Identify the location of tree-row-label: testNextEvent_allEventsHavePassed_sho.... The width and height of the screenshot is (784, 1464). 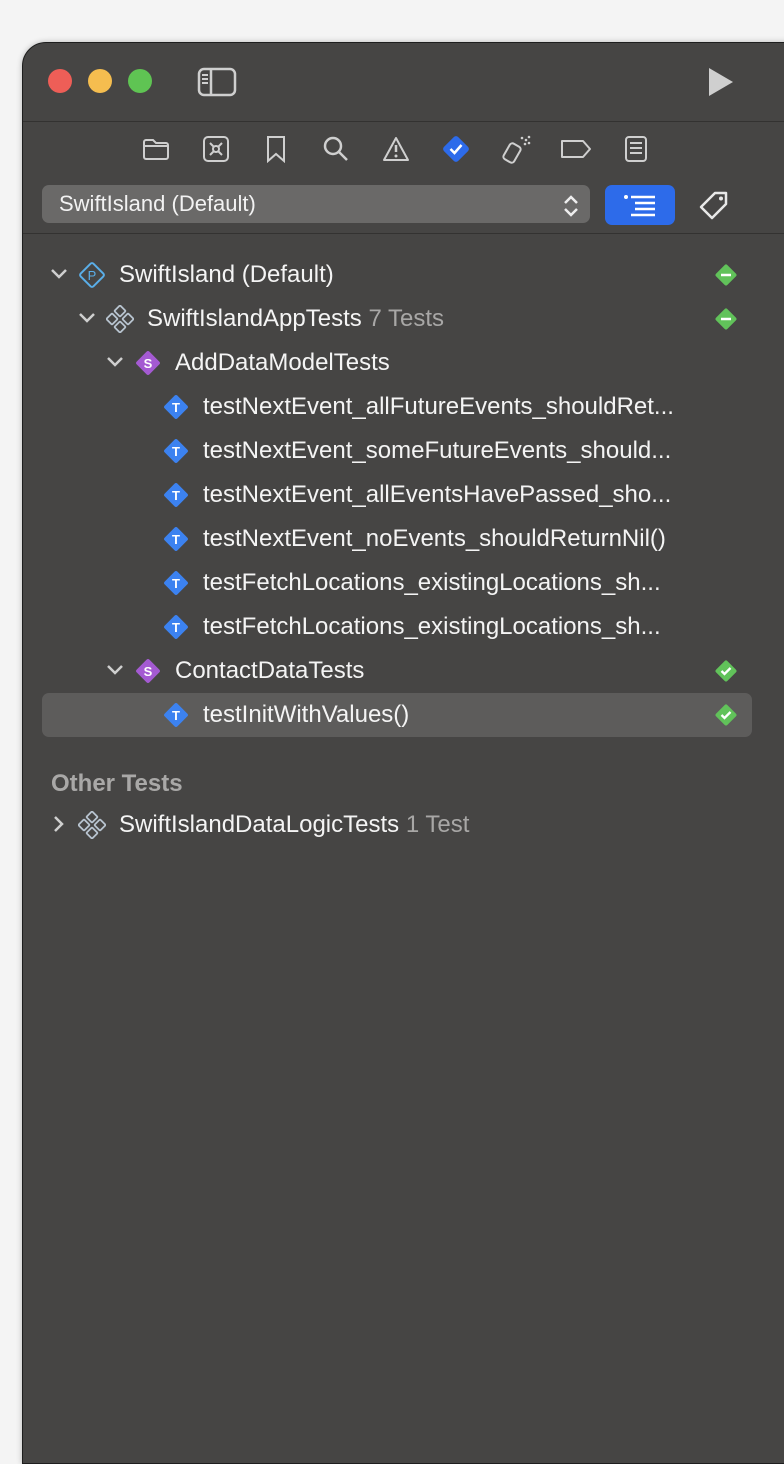
(437, 494).